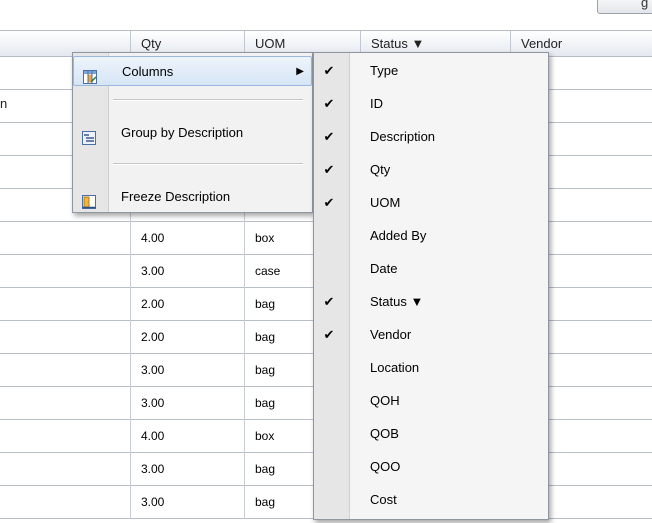 The image size is (652, 523). Describe the element at coordinates (431, 202) in the screenshot. I see `submenu-item-column: ✔ UOM` at that location.